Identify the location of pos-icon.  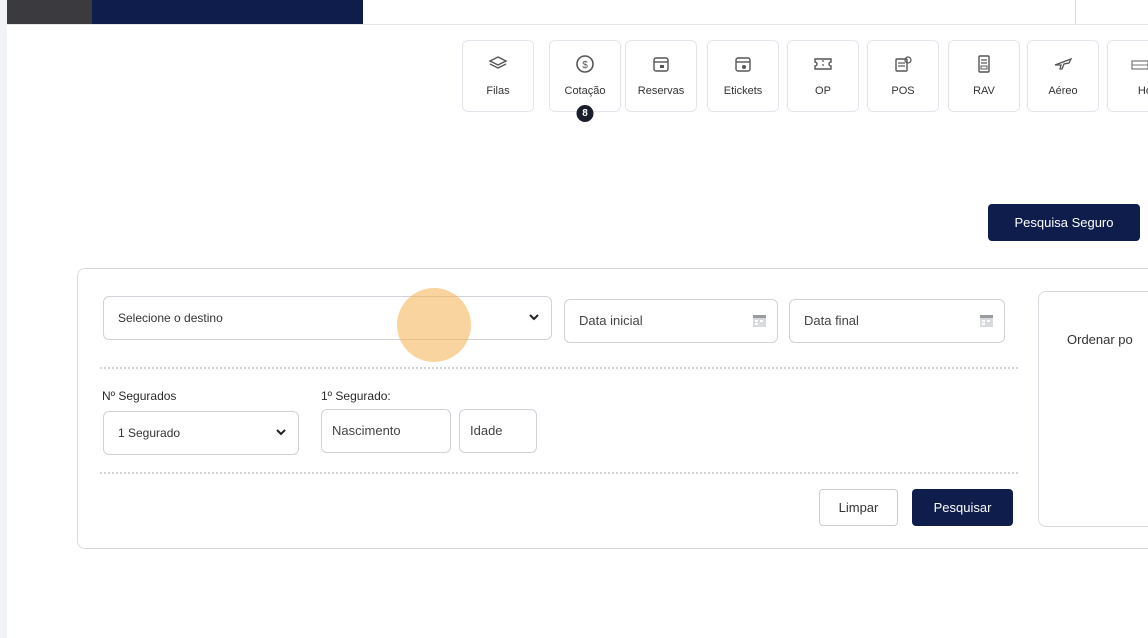
(903, 64).